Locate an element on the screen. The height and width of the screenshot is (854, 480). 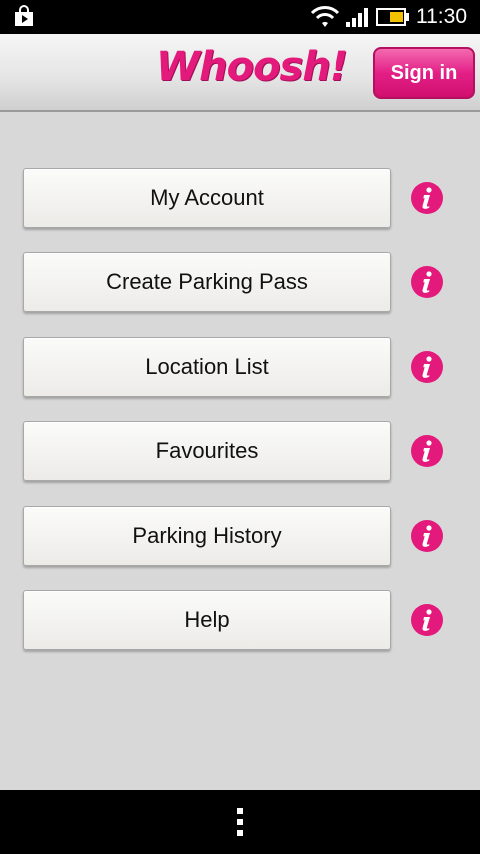
menu-row-favourites: Favourites is located at coordinates (240, 452).